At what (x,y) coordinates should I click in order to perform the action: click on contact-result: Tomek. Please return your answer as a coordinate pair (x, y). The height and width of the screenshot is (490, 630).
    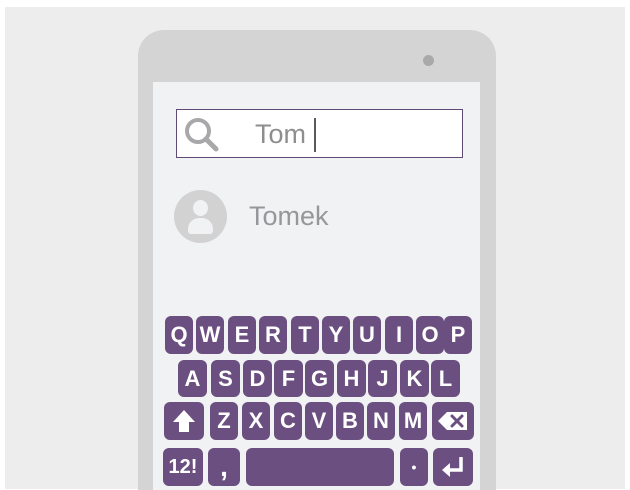
    Looking at the image, I should click on (314, 217).